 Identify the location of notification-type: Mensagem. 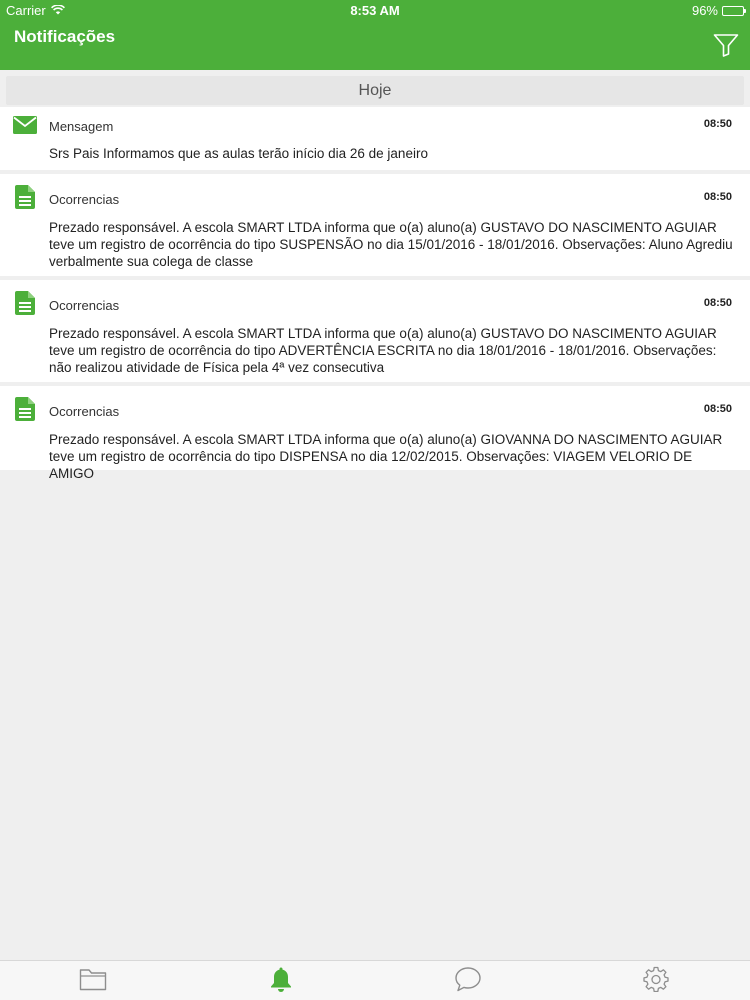
(81, 126).